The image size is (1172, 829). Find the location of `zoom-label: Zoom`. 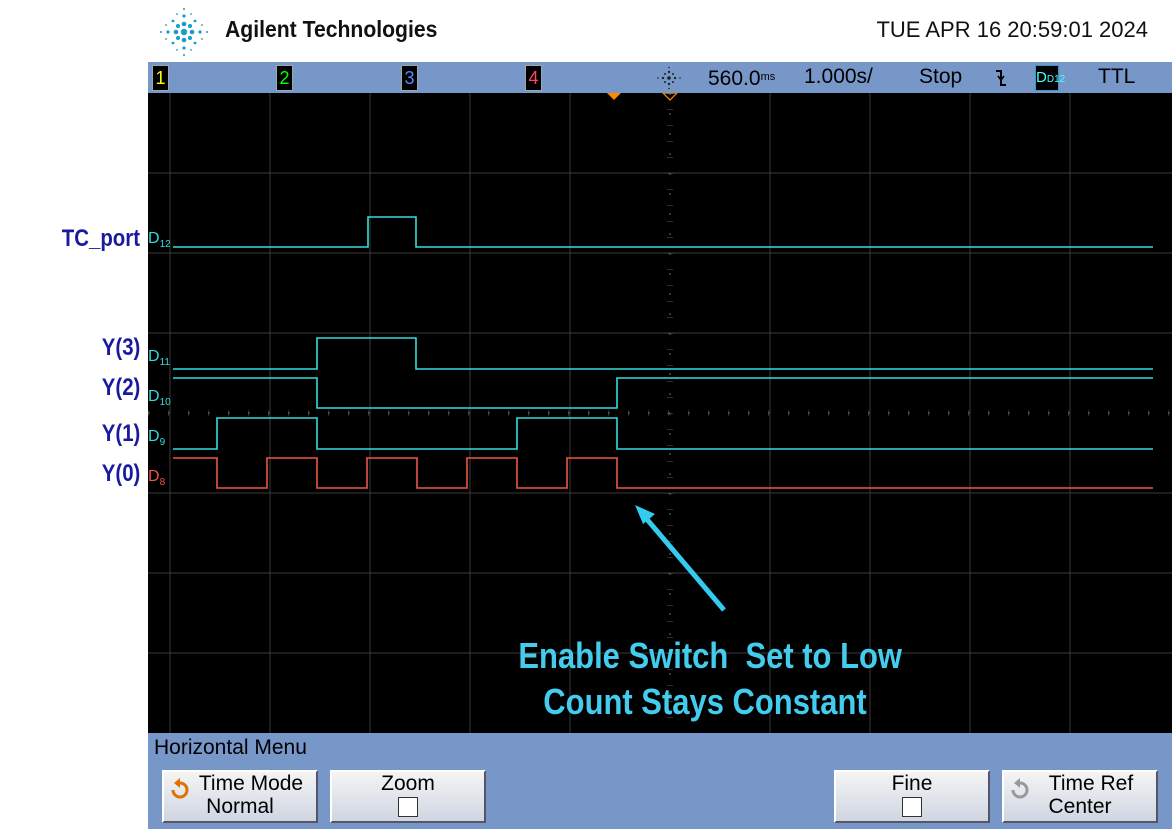

zoom-label: Zoom is located at coordinates (408, 783).